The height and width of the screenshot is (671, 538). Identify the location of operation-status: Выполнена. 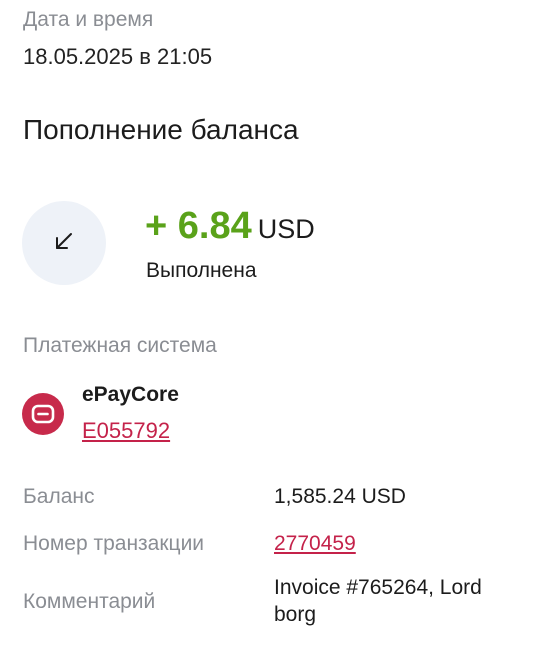
(201, 270).